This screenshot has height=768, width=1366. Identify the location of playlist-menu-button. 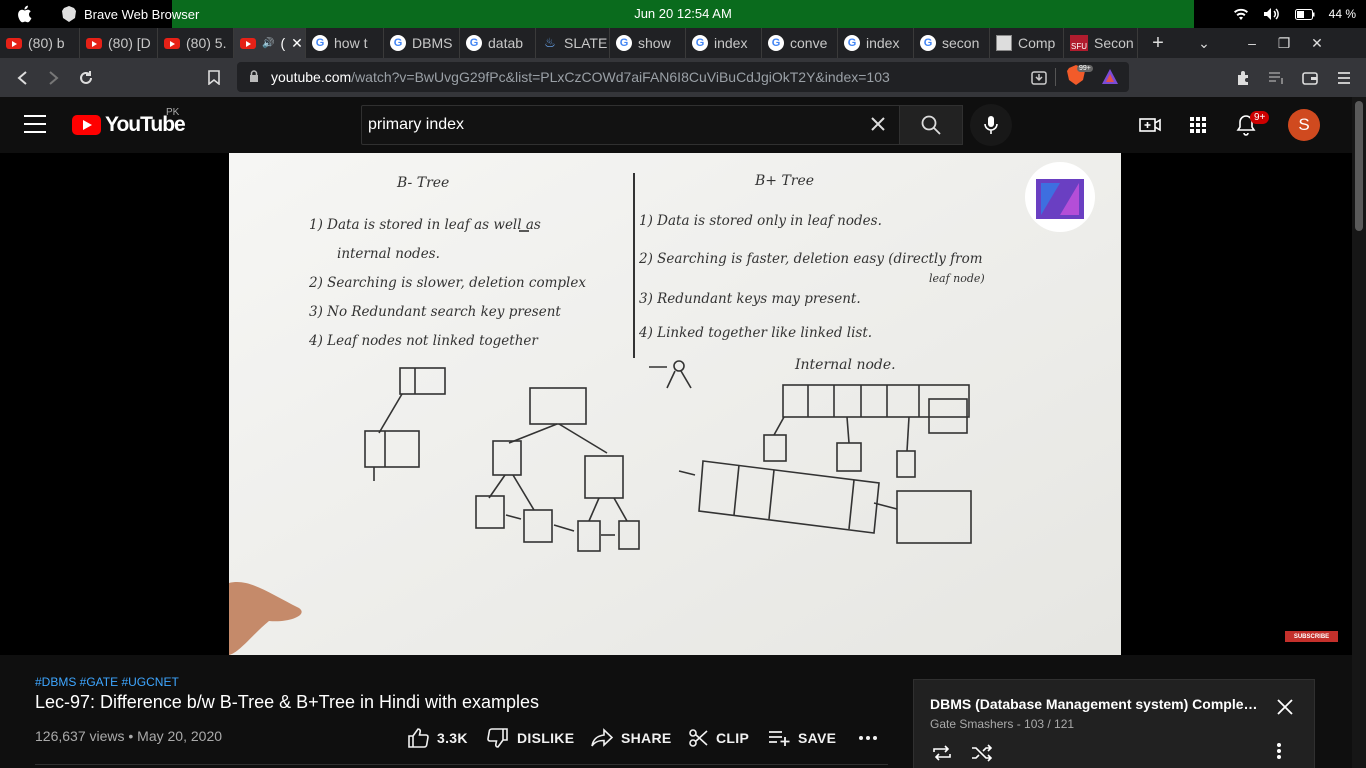
(1286, 753).